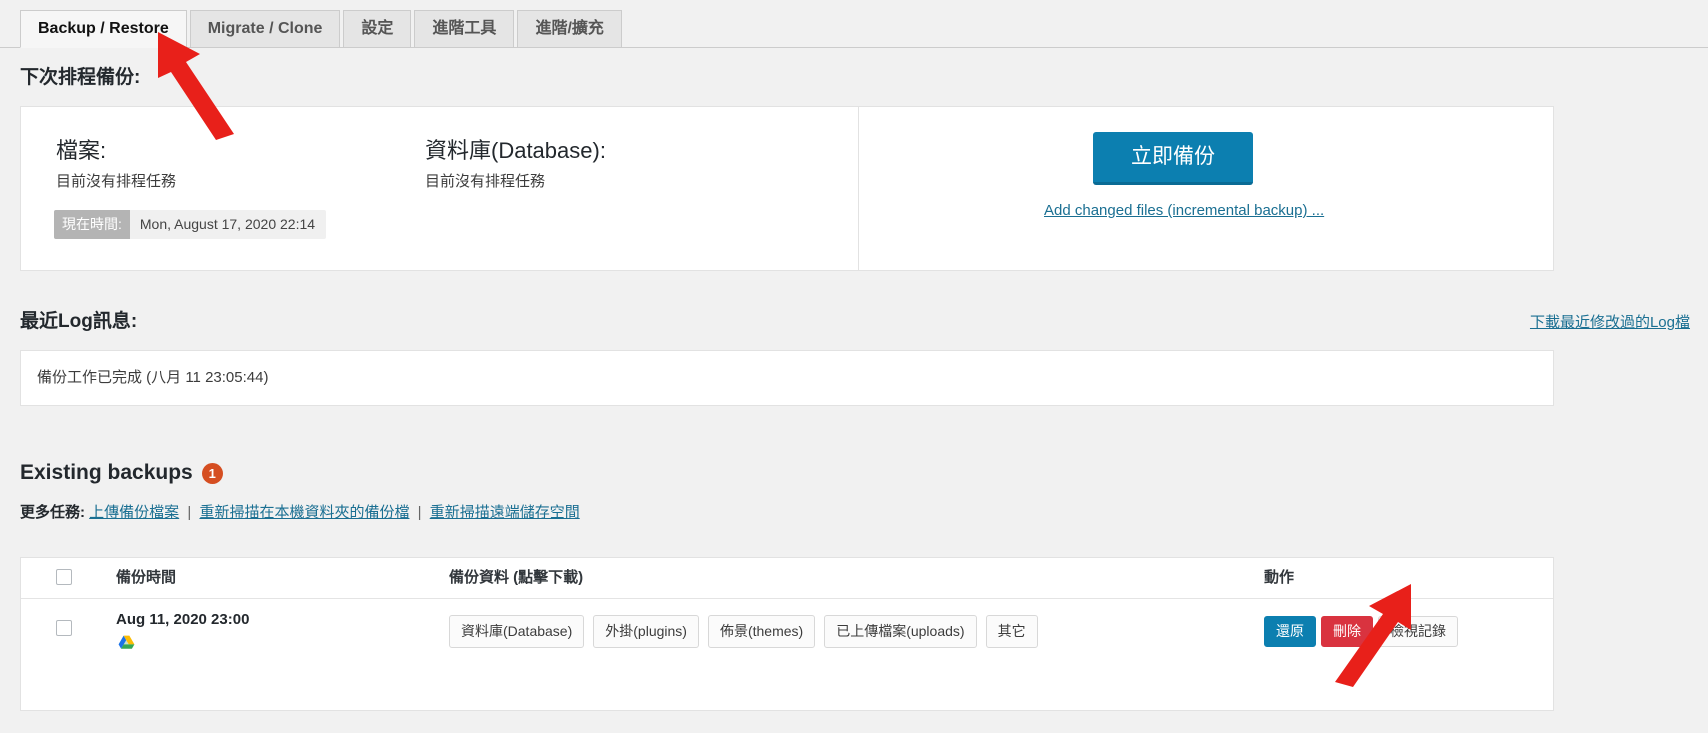 Image resolution: width=1708 pixels, height=733 pixels. I want to click on backup-now-button: 立即備份, so click(1173, 158).